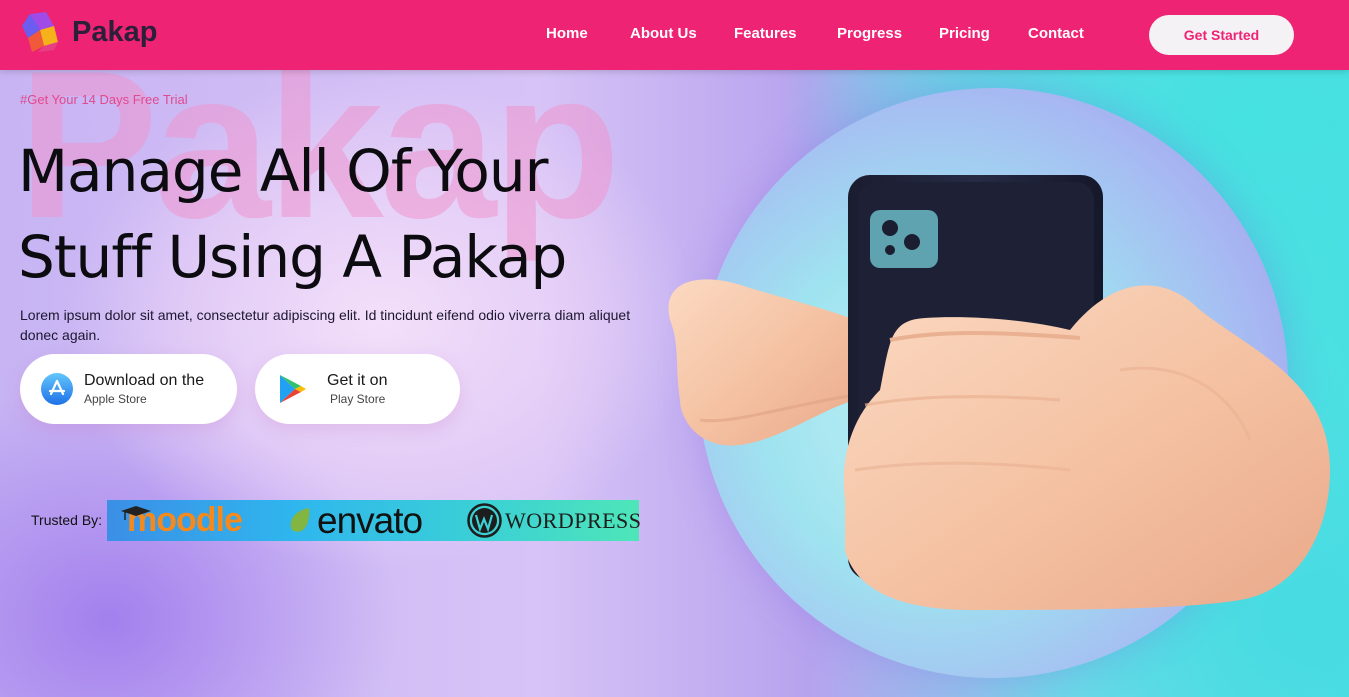  I want to click on nav-pricing-link: Pricing, so click(964, 33).